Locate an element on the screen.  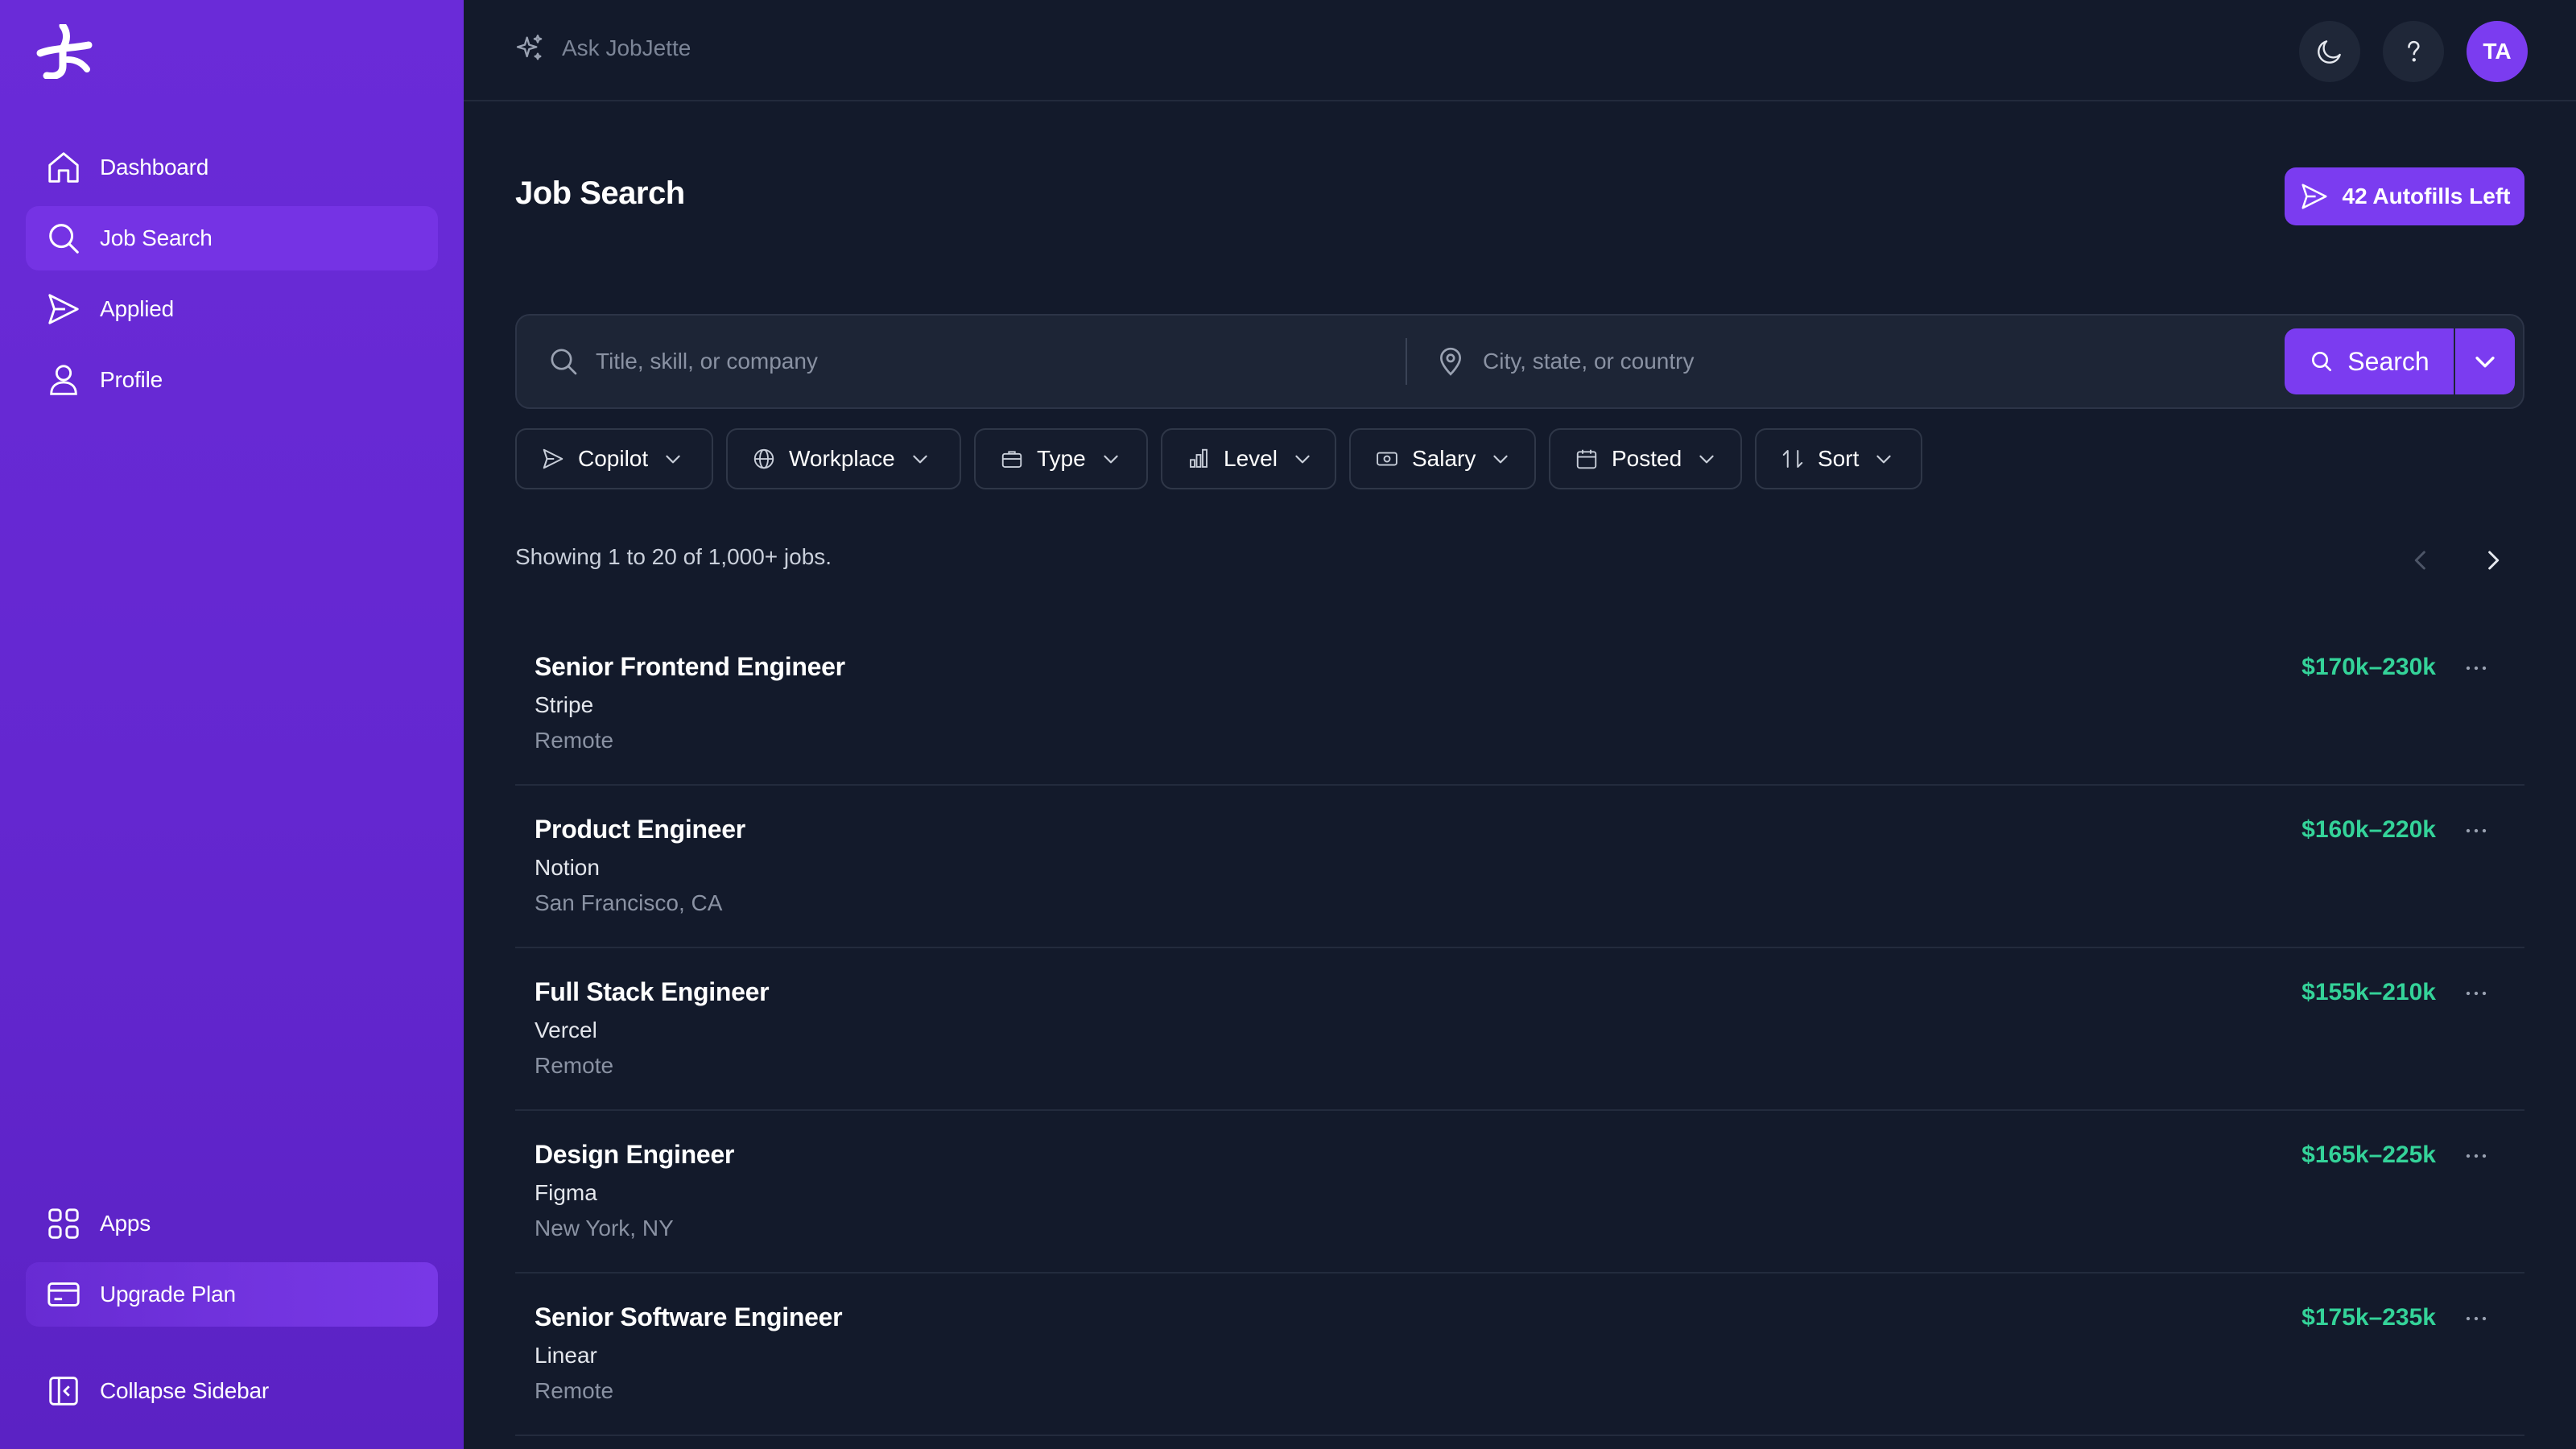
help-button is located at coordinates (2413, 51).